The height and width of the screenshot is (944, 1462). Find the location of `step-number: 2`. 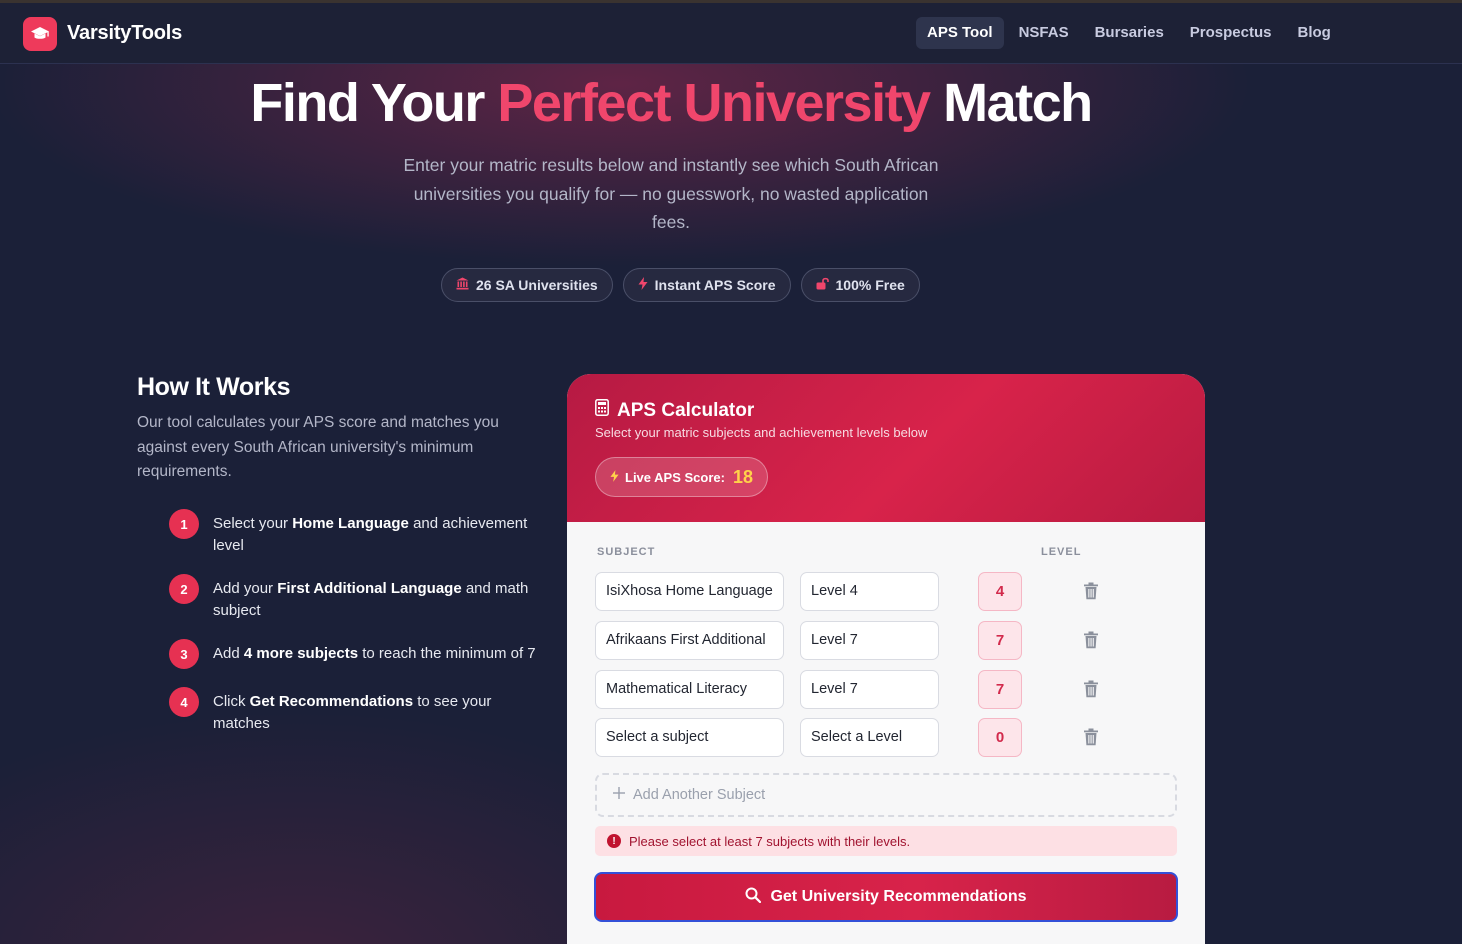

step-number: 2 is located at coordinates (184, 589).